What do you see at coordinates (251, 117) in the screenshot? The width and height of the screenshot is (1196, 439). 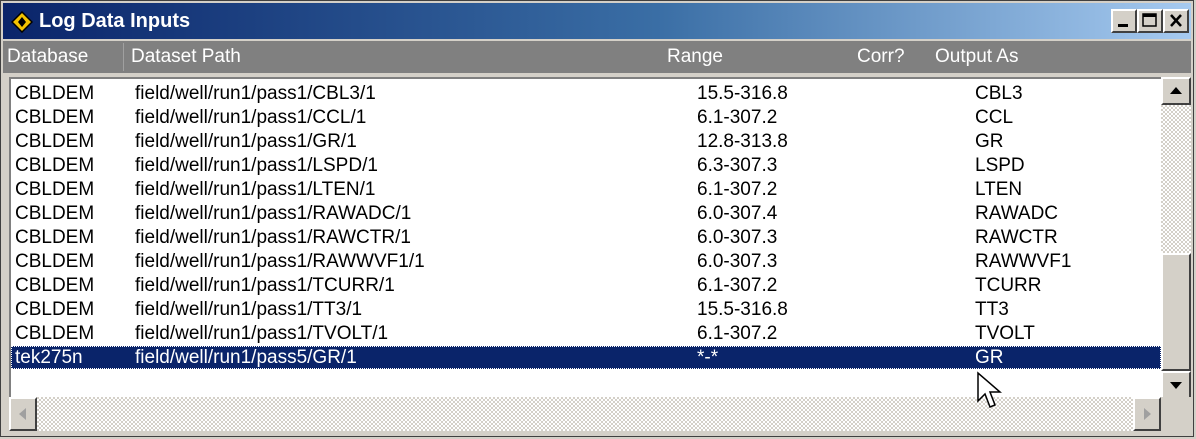 I see `cell-dataset-path: field/well/run1/pass1/CCL/1` at bounding box center [251, 117].